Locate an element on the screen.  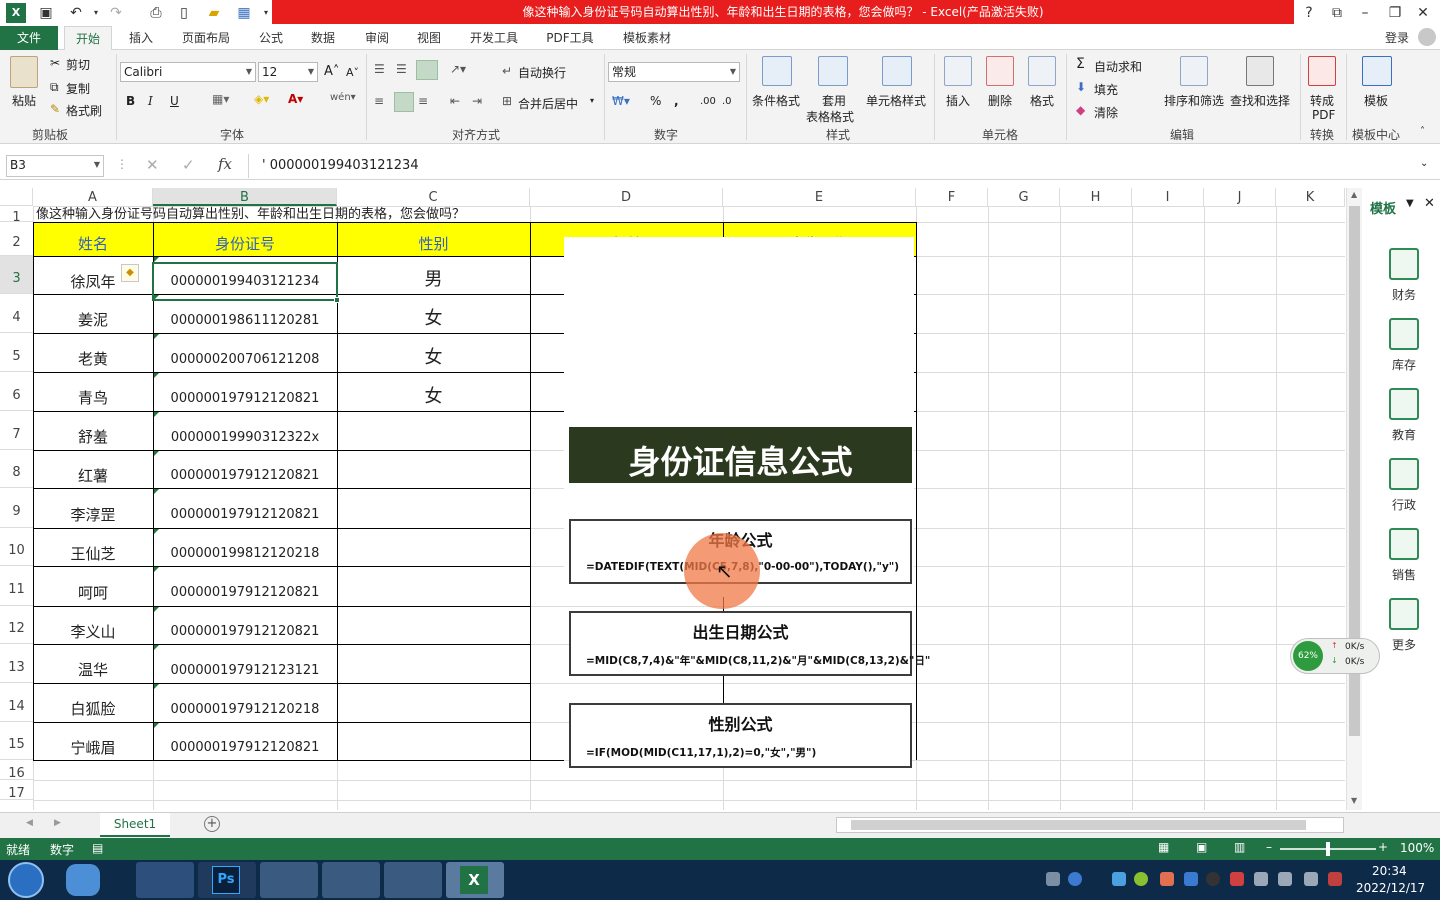
format-table-icon is located at coordinates (833, 71).